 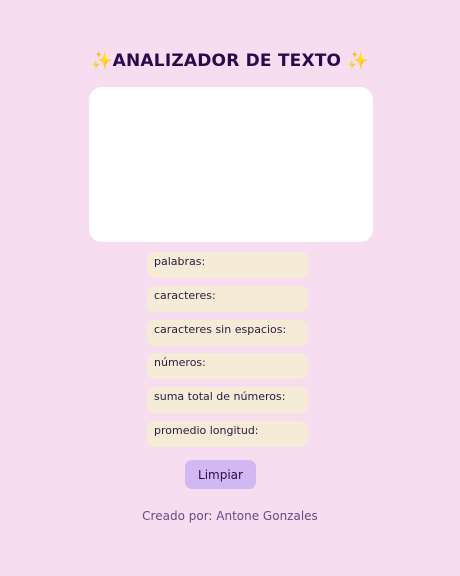 I want to click on stat-average-length: promedio longitud:, so click(x=227, y=433).